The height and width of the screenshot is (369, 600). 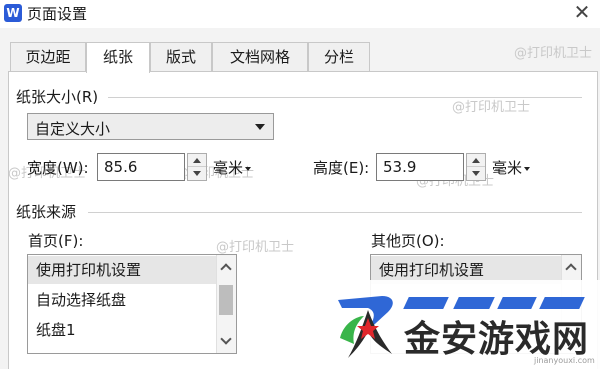 What do you see at coordinates (260, 127) in the screenshot?
I see `dropdown-arrow-icon` at bounding box center [260, 127].